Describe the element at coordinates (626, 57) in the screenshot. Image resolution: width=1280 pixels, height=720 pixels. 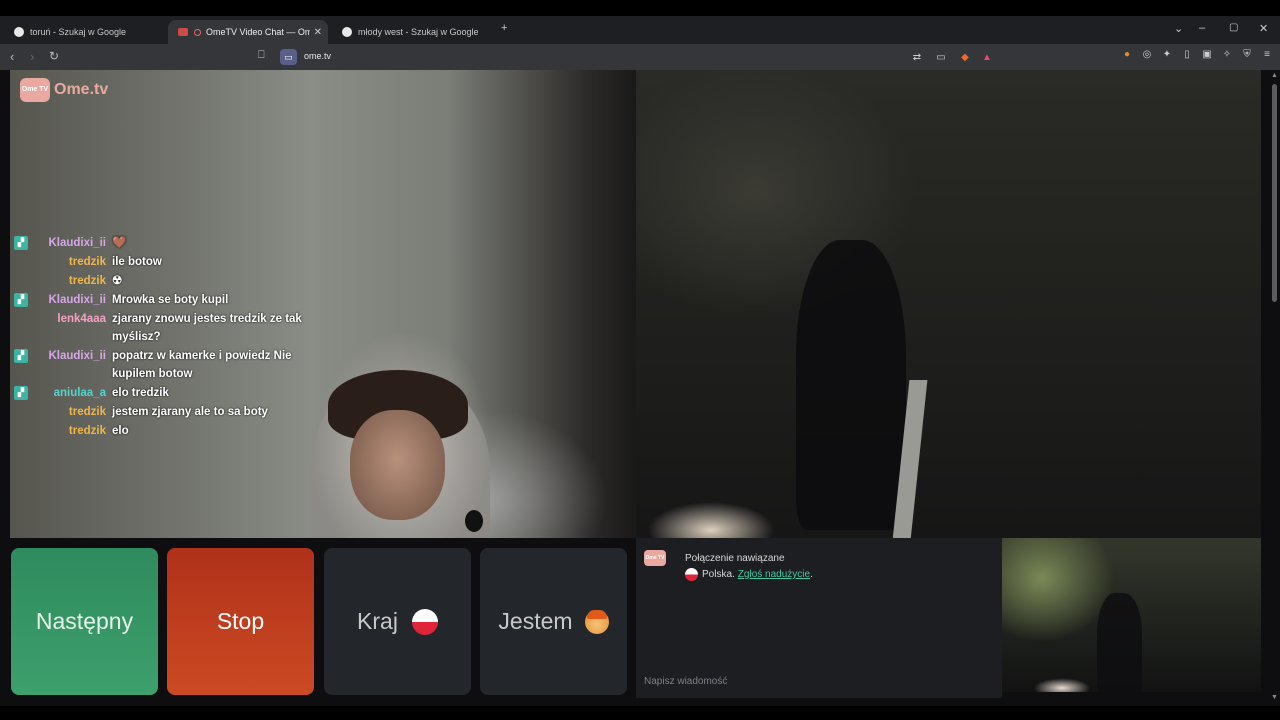
I see `address-bar: ⎕ ▭ ome.tv ⇄ ▭ ◆ ▲` at that location.